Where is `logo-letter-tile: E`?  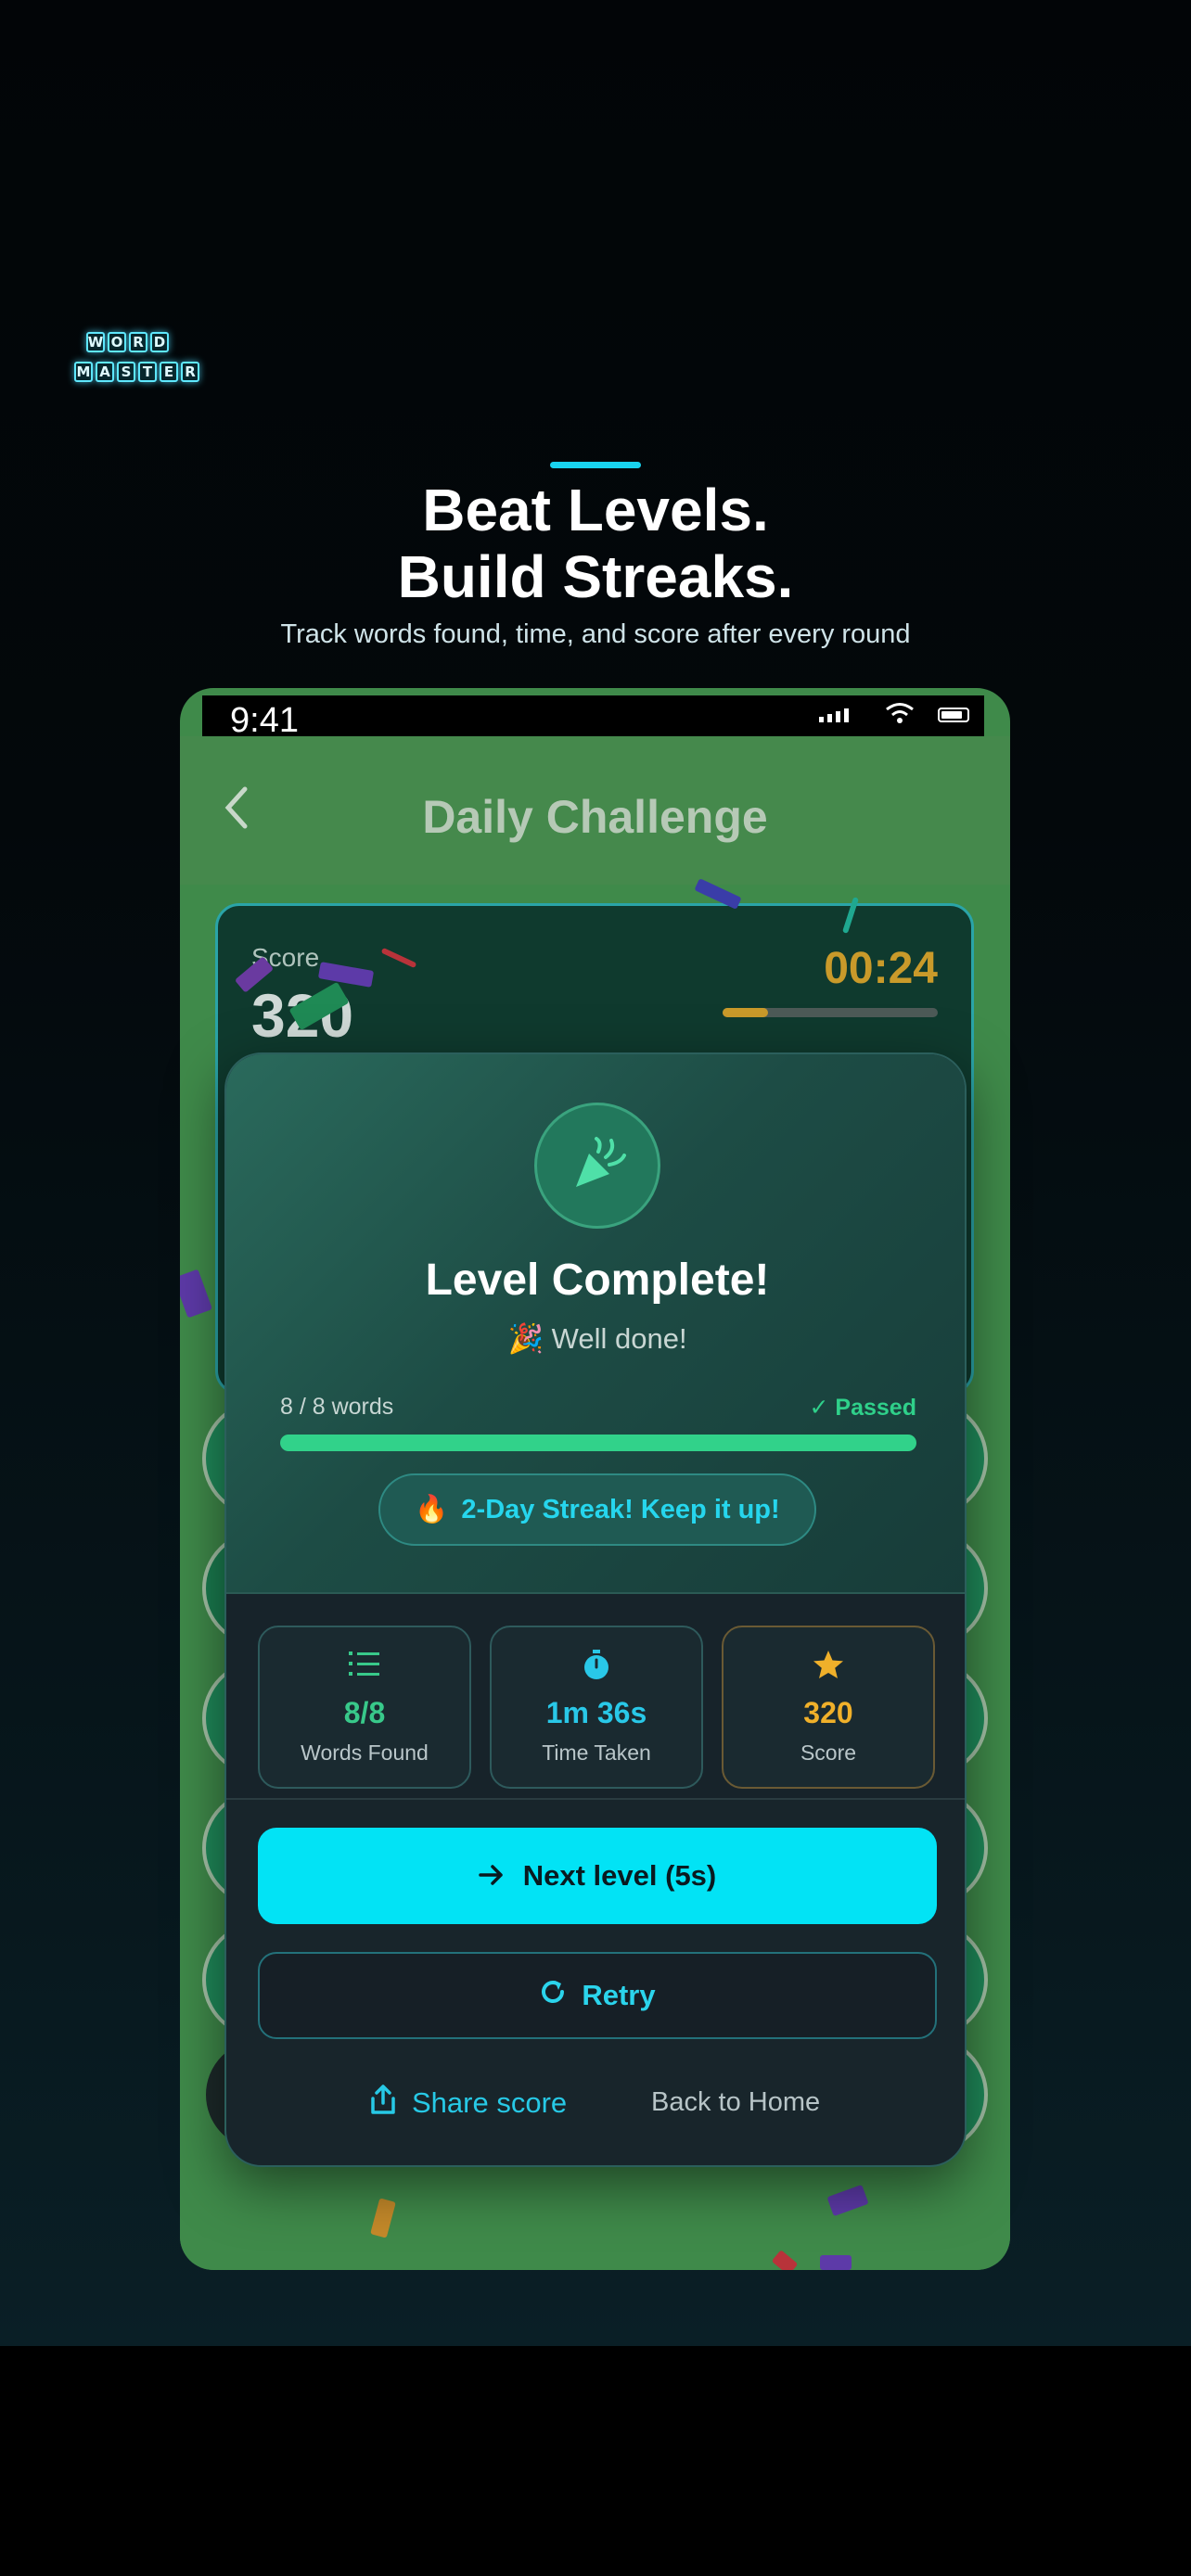 logo-letter-tile: E is located at coordinates (169, 372).